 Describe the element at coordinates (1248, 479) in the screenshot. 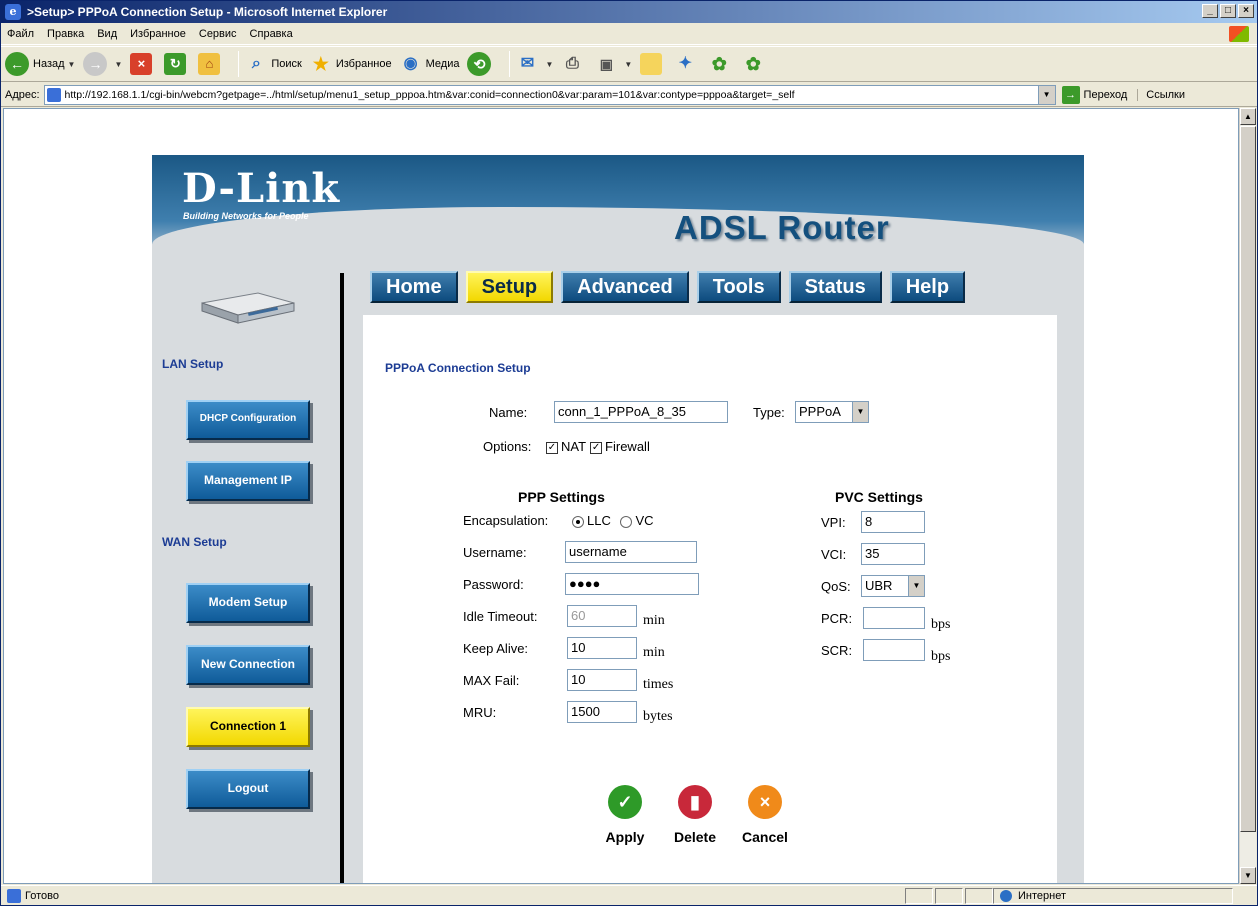

I see `scroll-thumb` at that location.